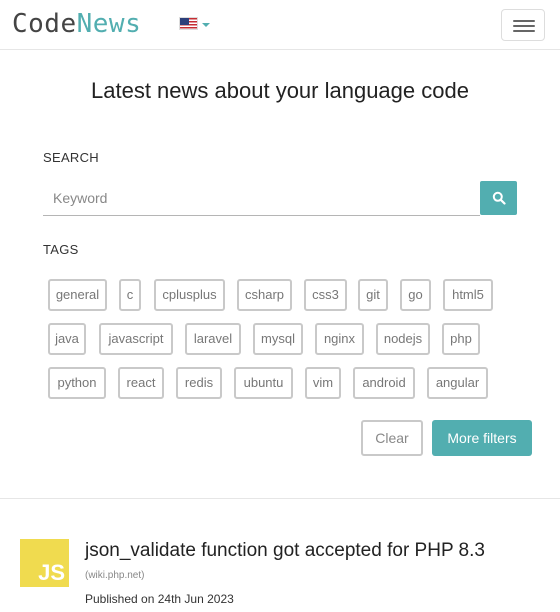 This screenshot has width=560, height=612. I want to click on clear-button: Clear, so click(392, 438).